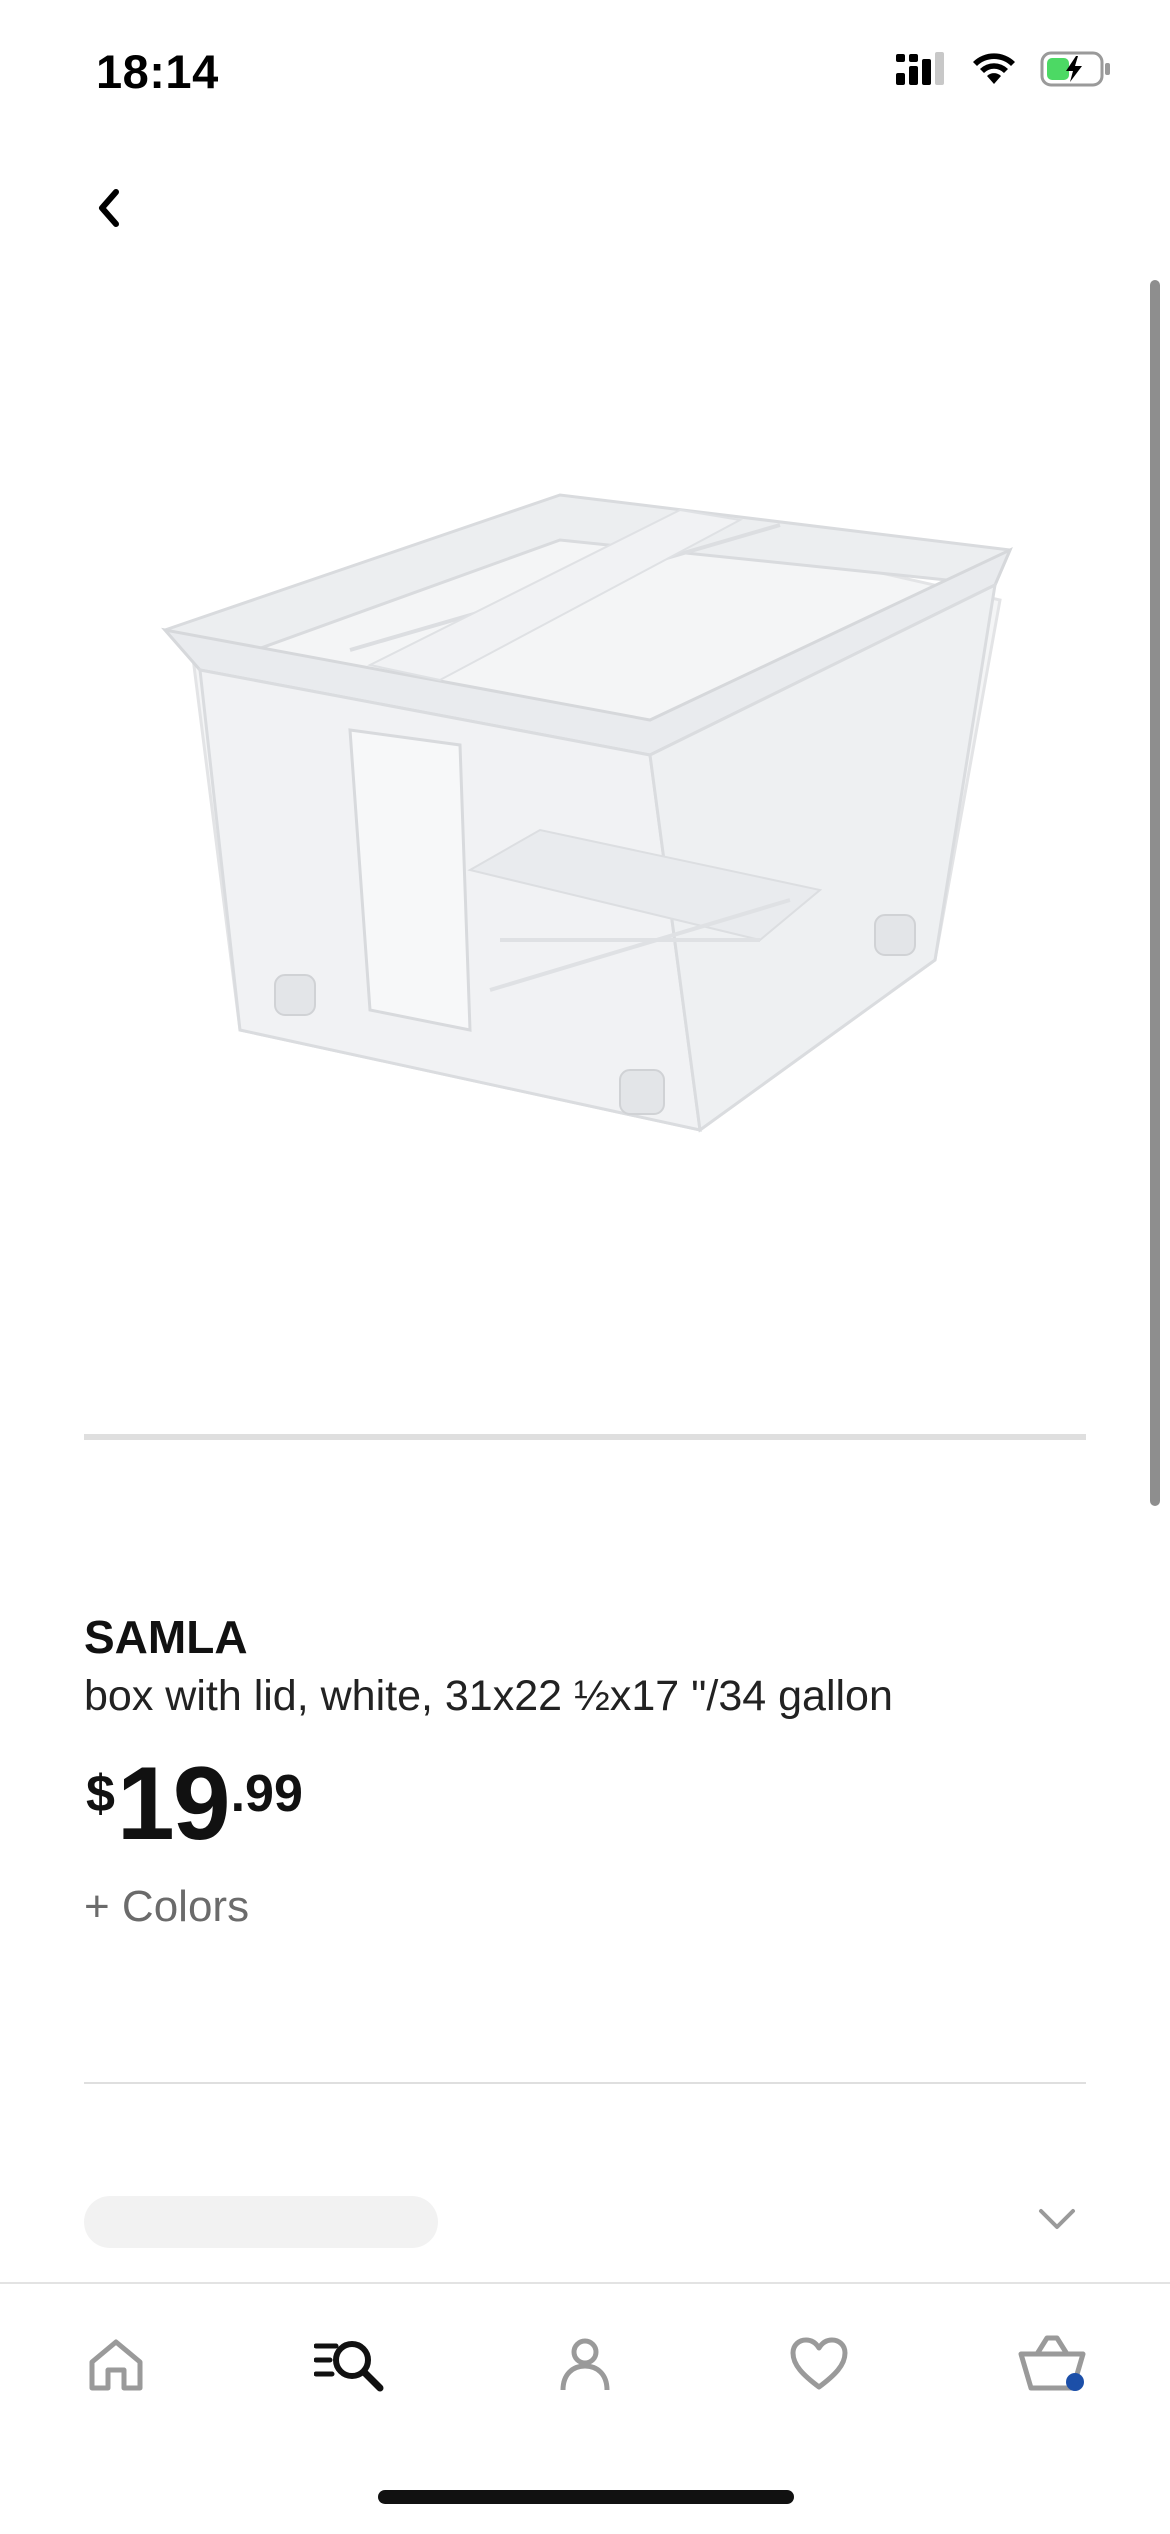  I want to click on battery-icon, so click(1076, 71).